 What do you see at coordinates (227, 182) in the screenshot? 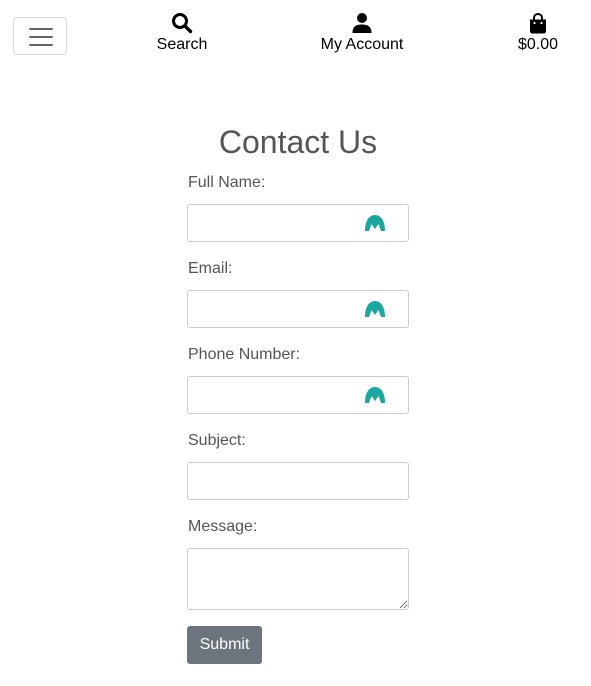
I see `full-name-label: Full Name:` at bounding box center [227, 182].